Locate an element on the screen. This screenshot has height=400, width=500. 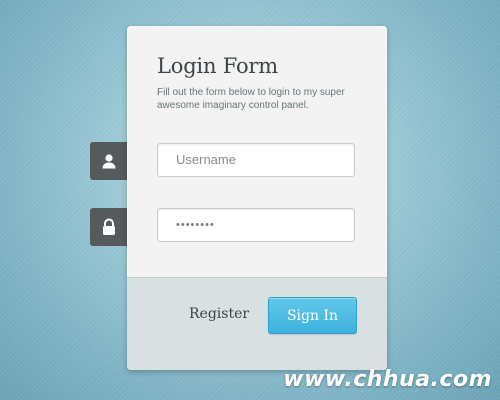
page-title: Login Form is located at coordinates (217, 66).